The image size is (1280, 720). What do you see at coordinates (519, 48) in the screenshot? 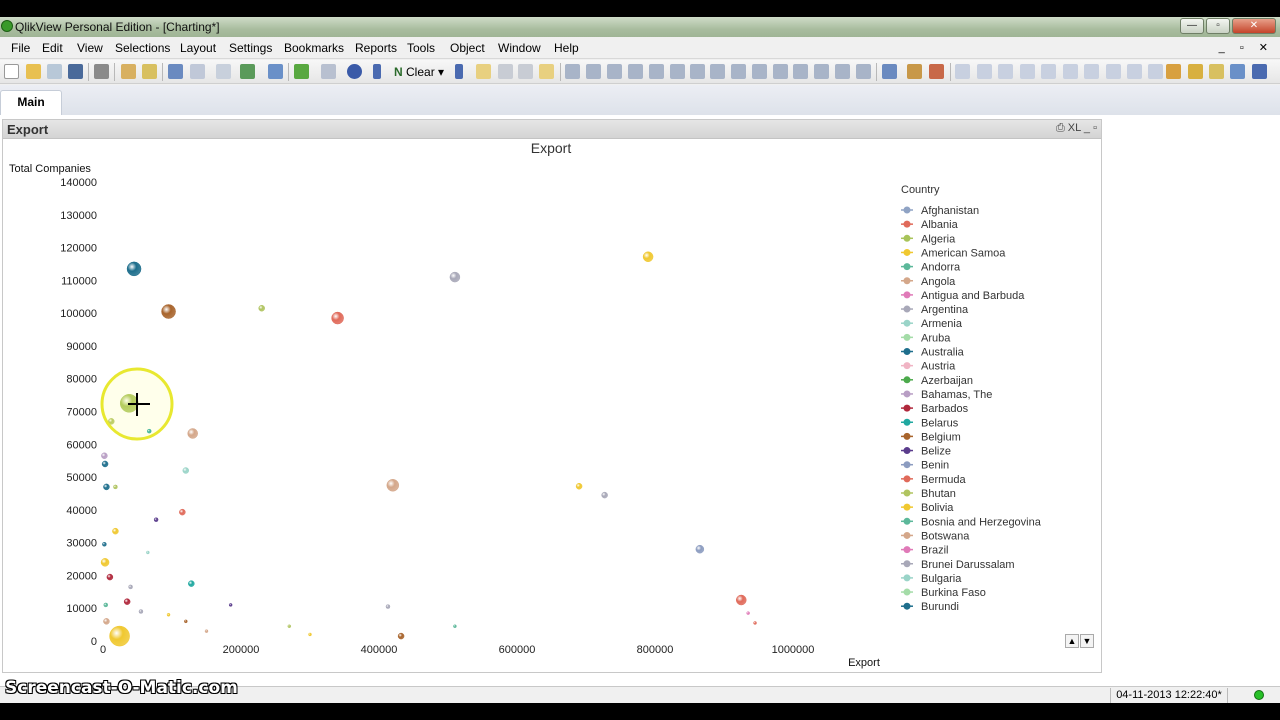
I see `menu-window: Window` at bounding box center [519, 48].